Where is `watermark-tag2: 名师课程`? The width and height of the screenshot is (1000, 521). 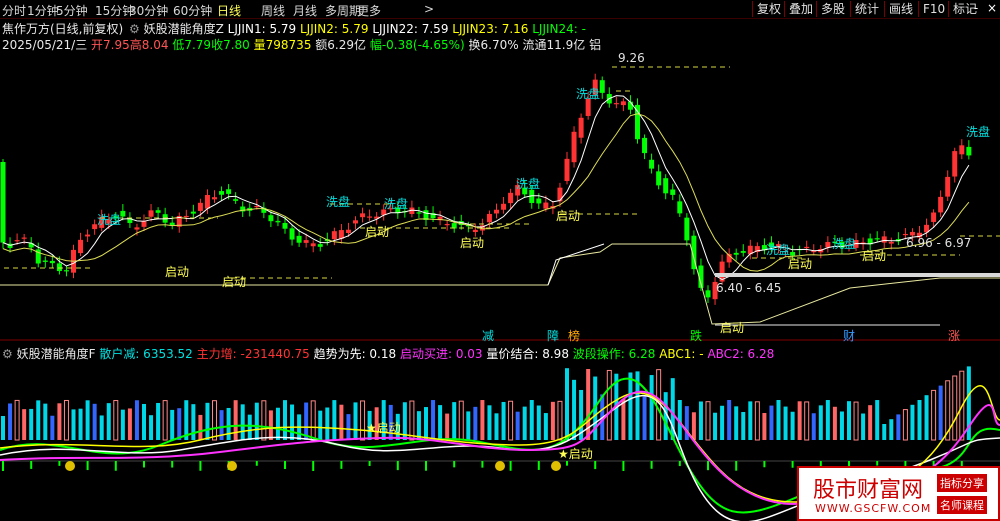
watermark-tag2: 名师课程 is located at coordinates (962, 505).